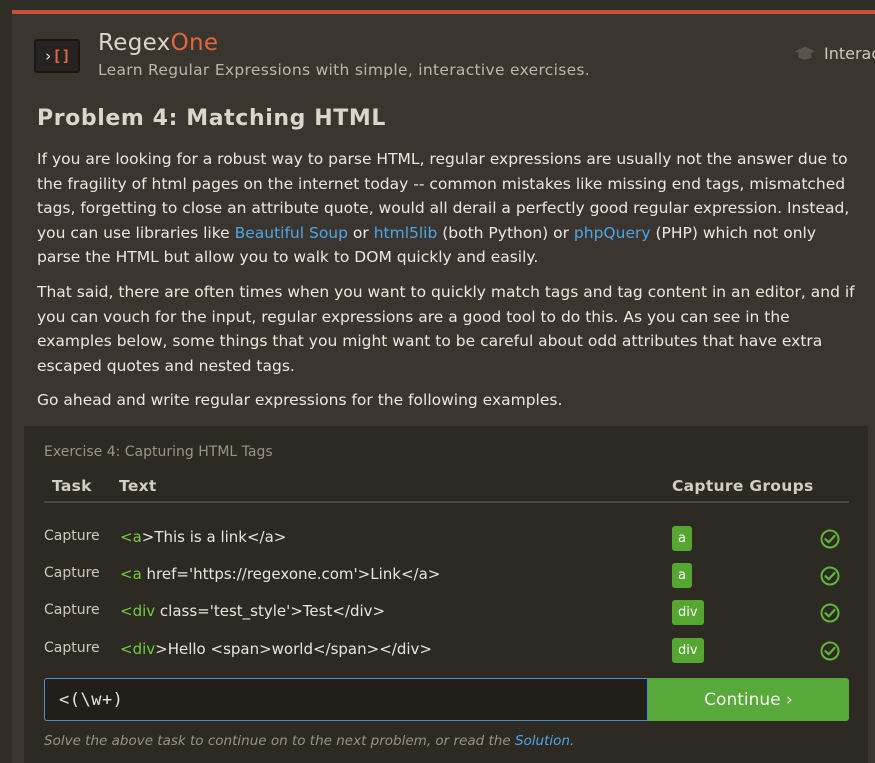  I want to click on exercise-title: Exercise 4: Capturing HTML Tags, so click(158, 452).